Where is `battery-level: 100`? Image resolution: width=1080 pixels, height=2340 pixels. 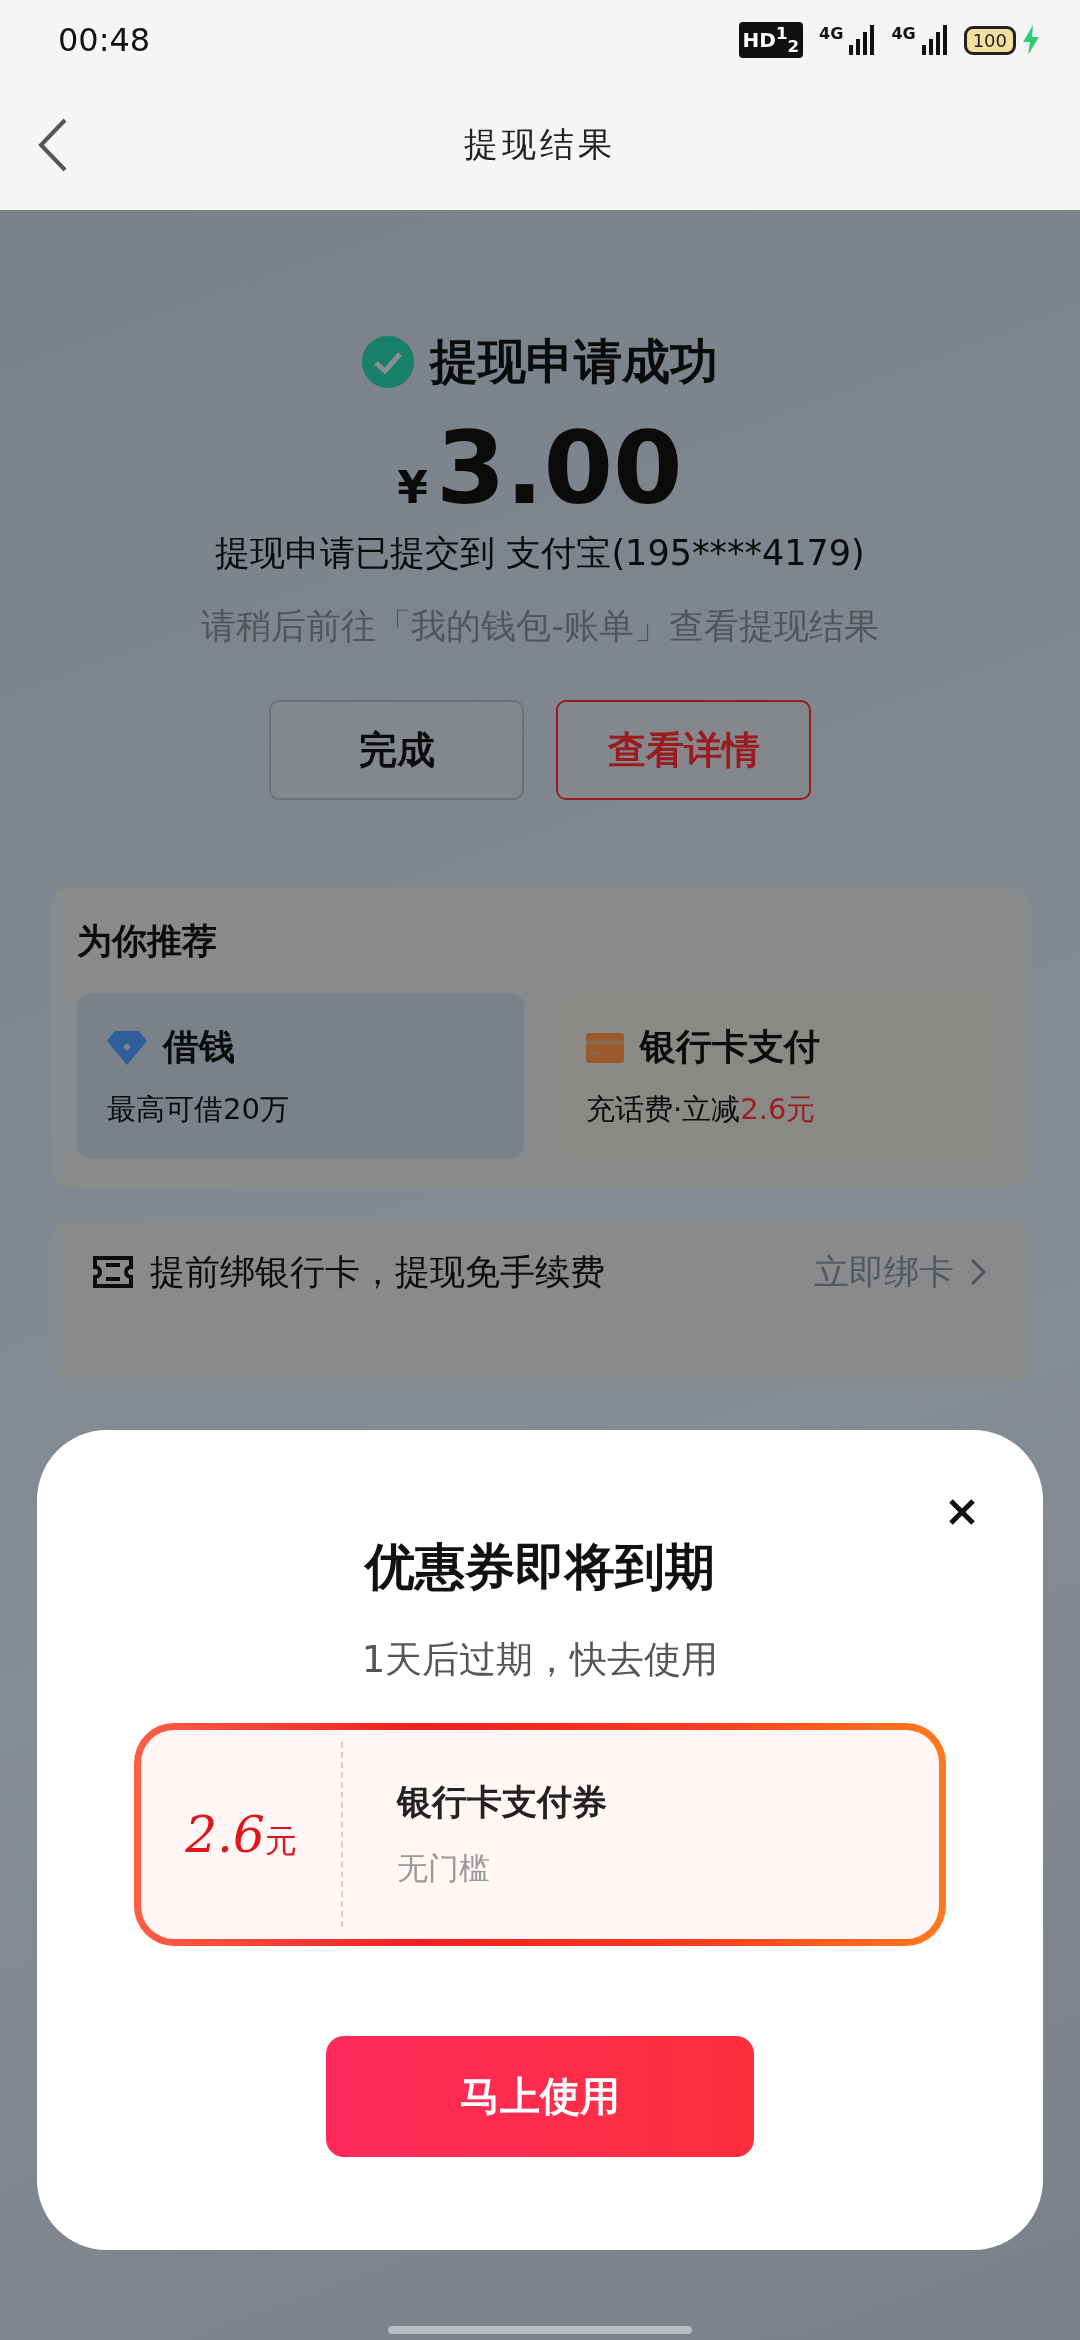 battery-level: 100 is located at coordinates (989, 40).